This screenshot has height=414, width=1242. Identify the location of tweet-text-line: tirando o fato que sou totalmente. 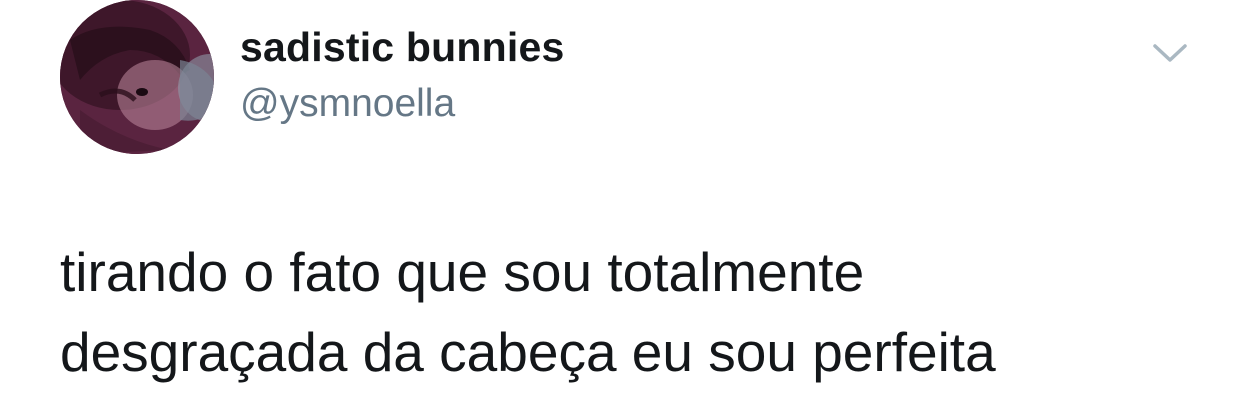
(462, 272).